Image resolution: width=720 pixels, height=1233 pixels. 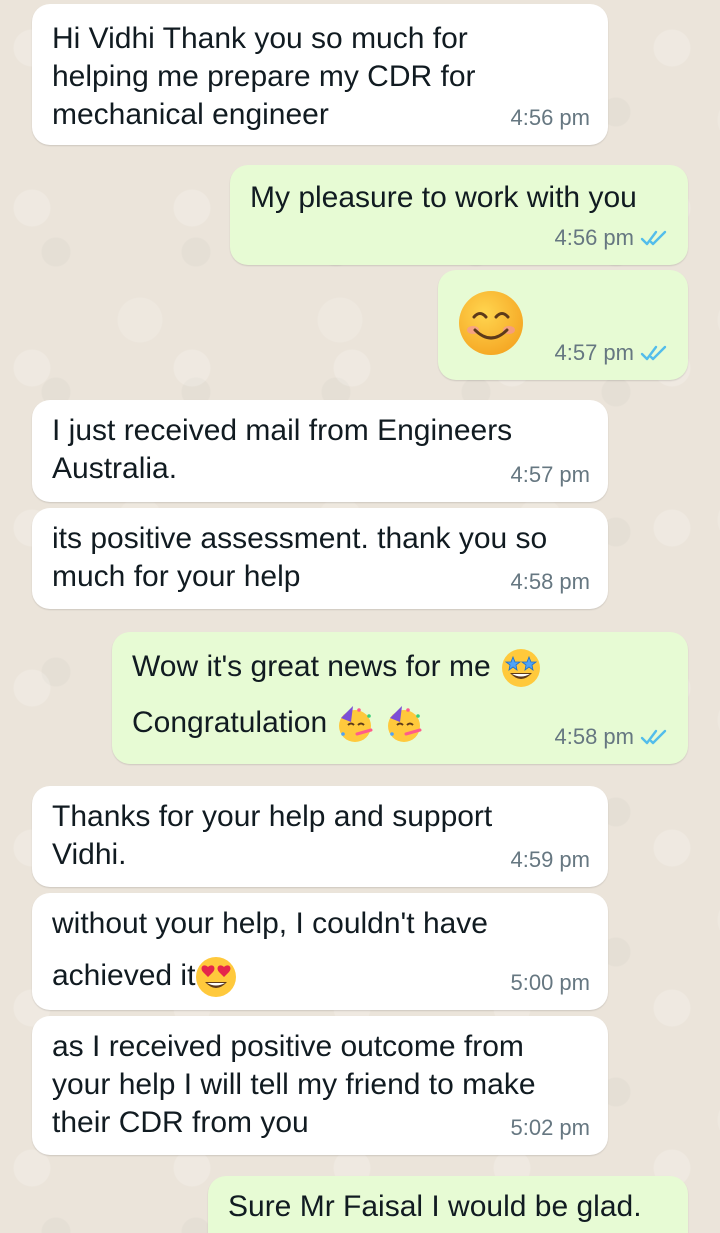 I want to click on message-bubble-outgoing: My pleasure to work with you 4:56 pm, so click(x=459, y=215).